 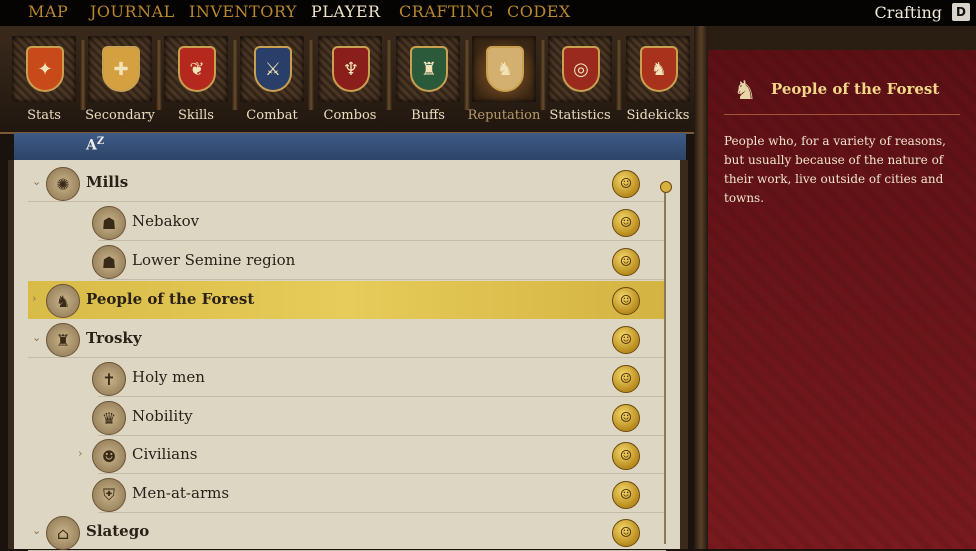 I want to click on nav-inventory: INVENTORY, so click(x=243, y=11).